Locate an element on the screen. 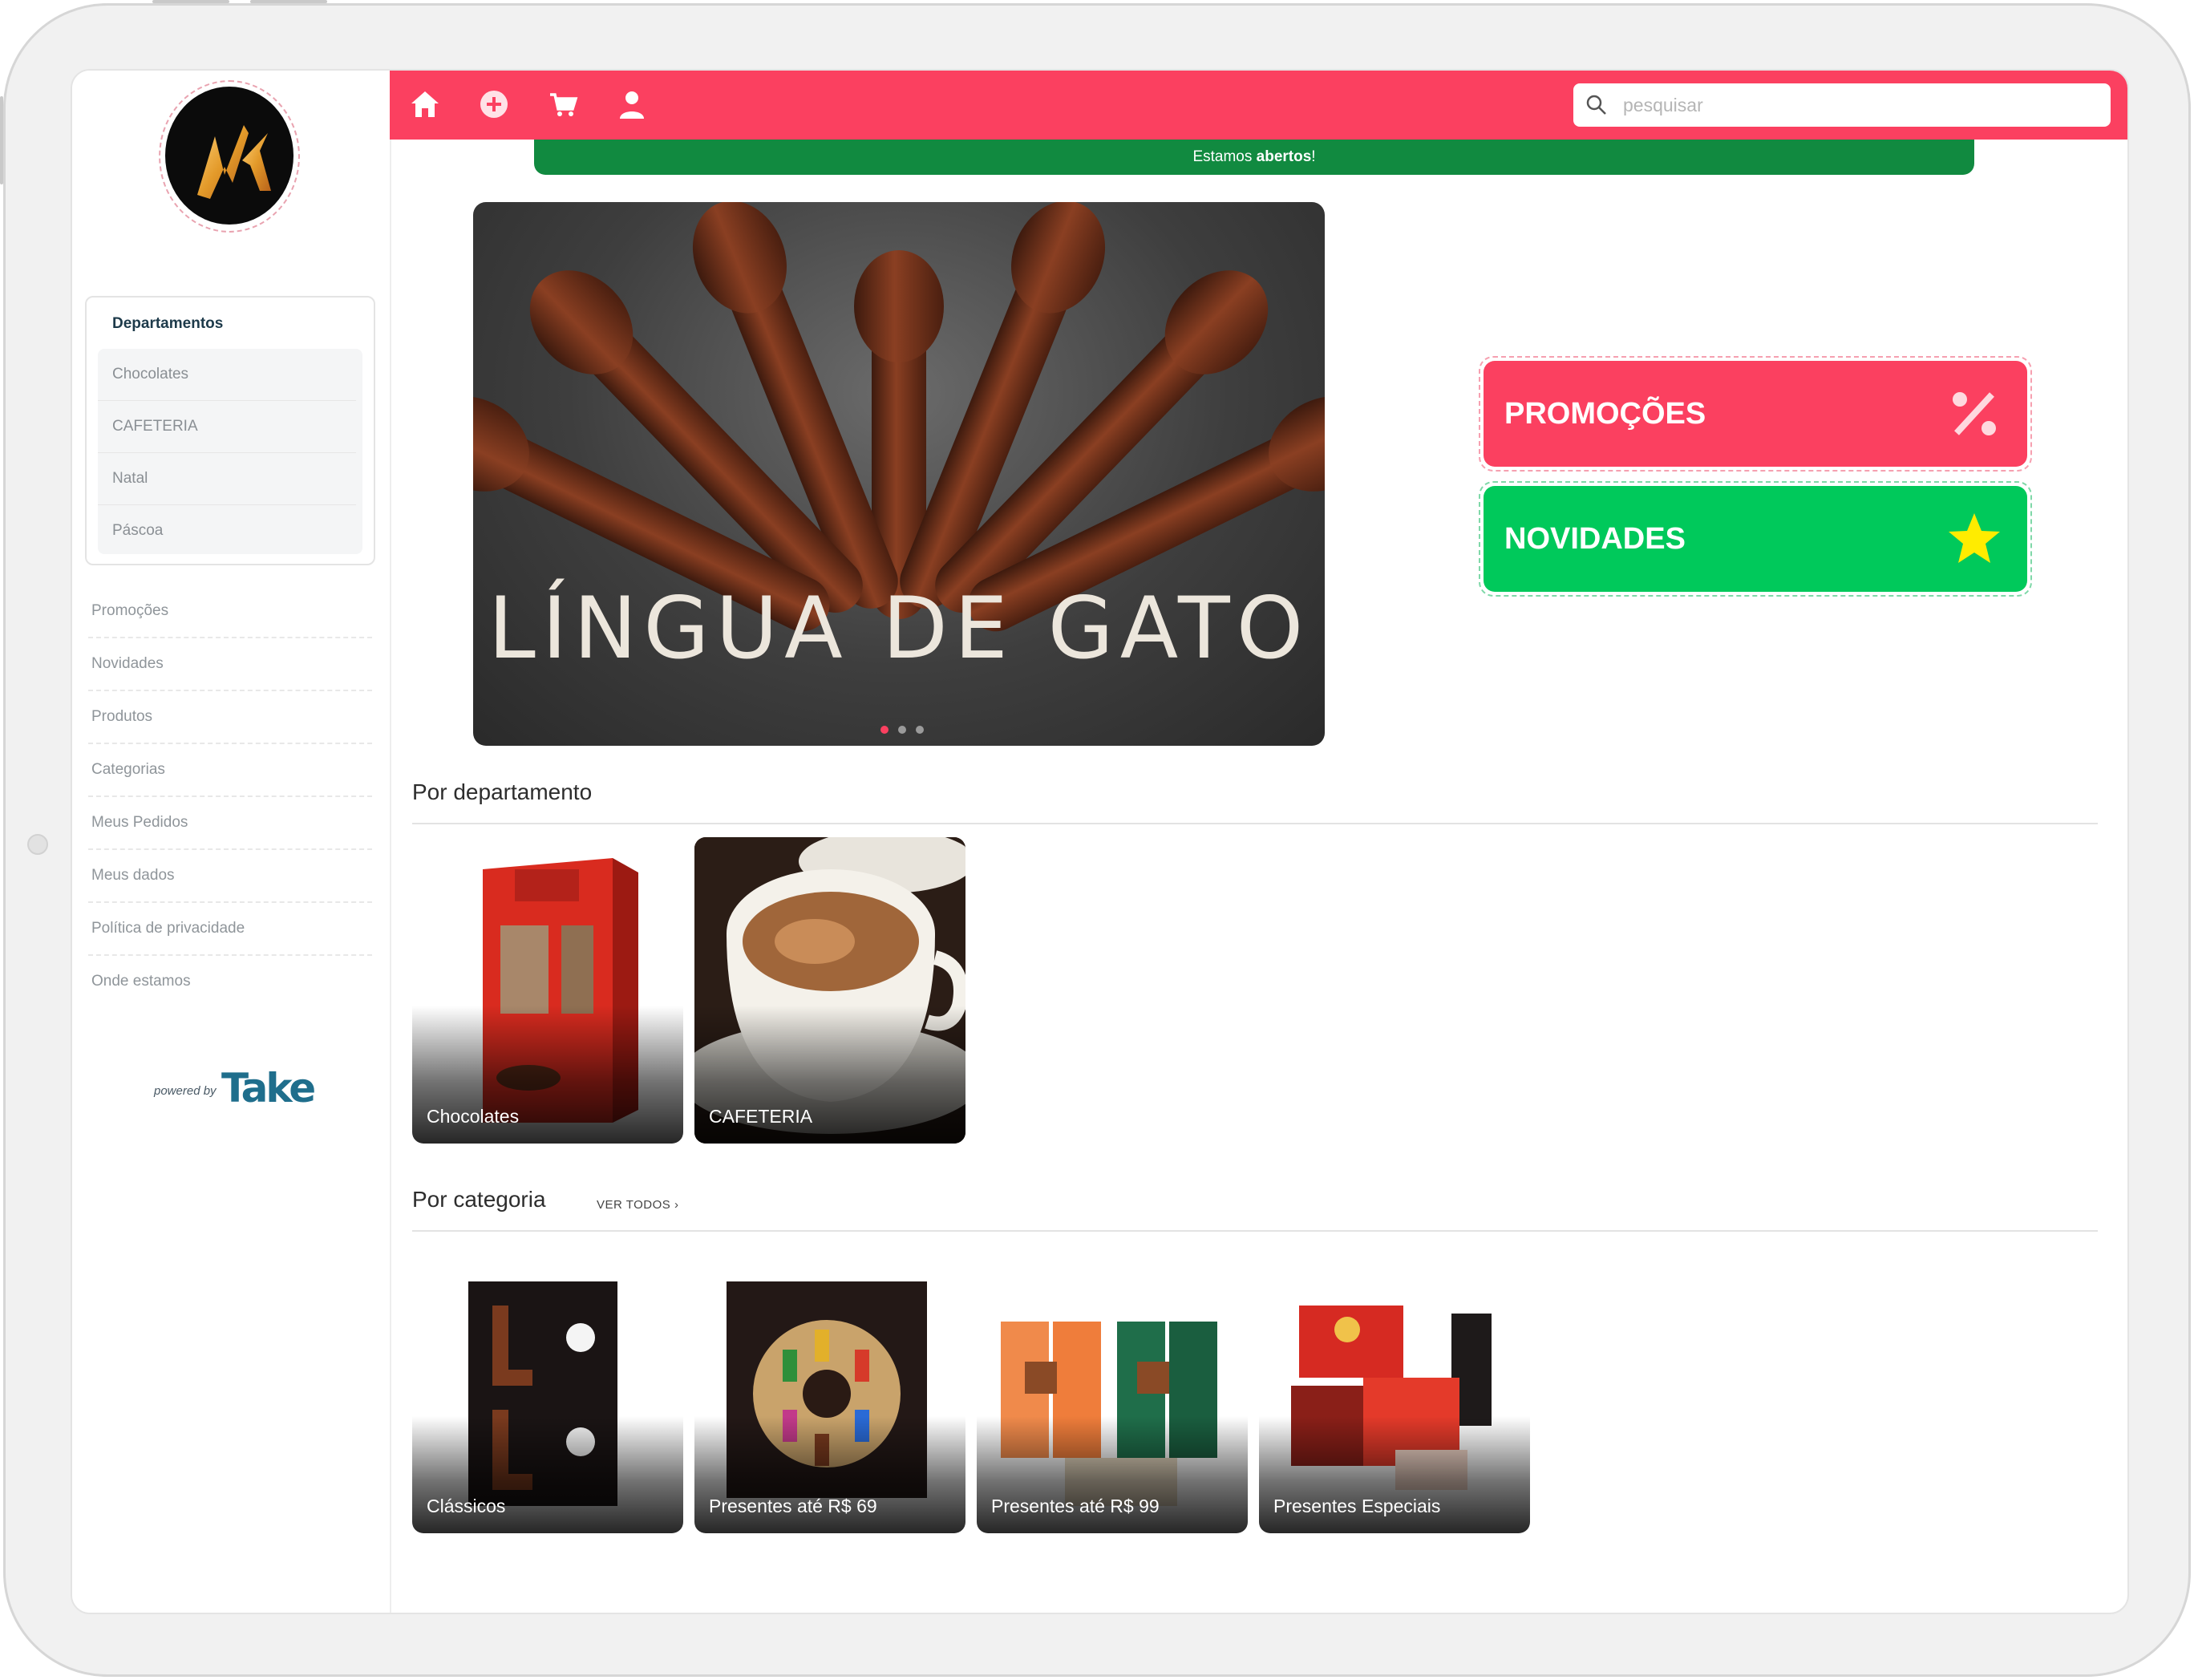 This screenshot has width=2194, height=1680. open-status-suffix: ! is located at coordinates (1313, 156).